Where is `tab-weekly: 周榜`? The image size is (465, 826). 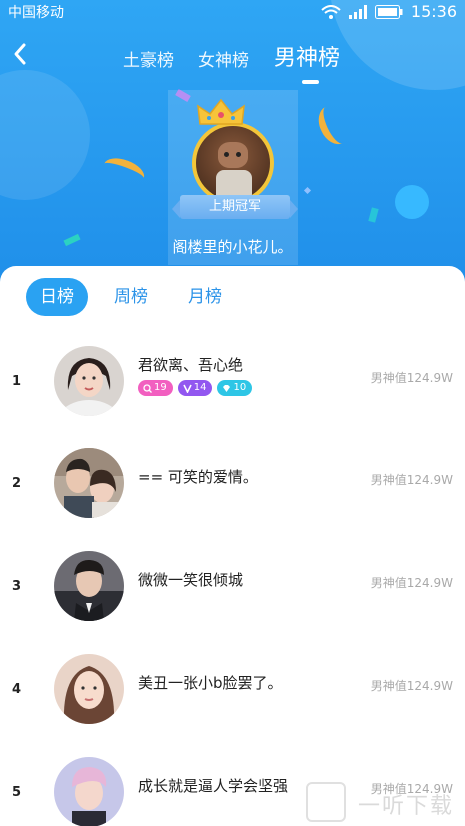 tab-weekly: 周榜 is located at coordinates (131, 297).